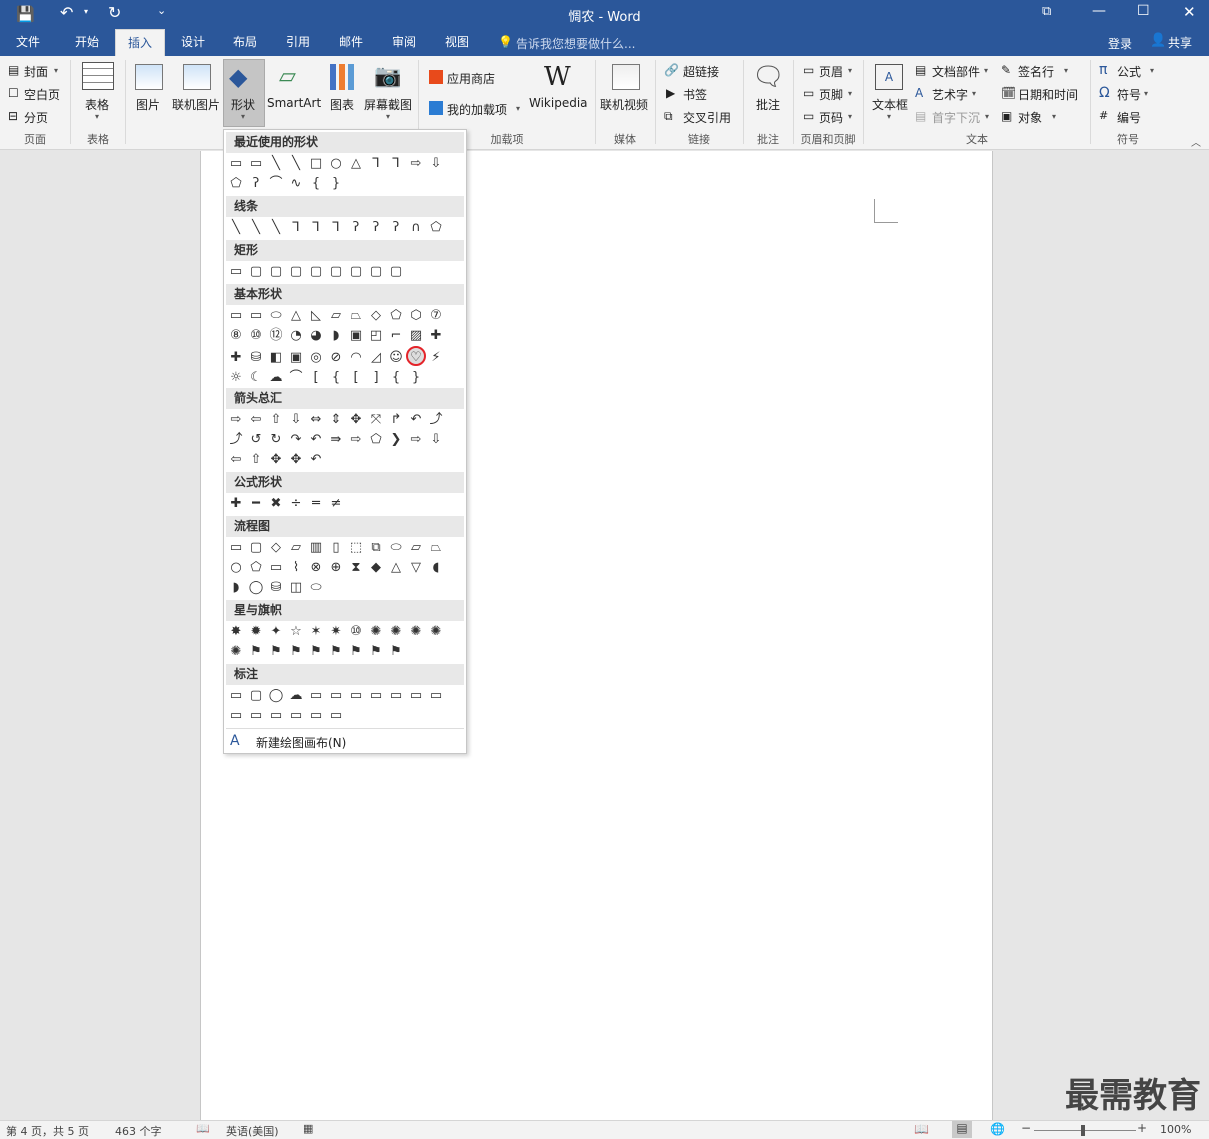 This screenshot has height=1139, width=1209. What do you see at coordinates (243, 104) in the screenshot?
I see `shapes-button: 形状` at bounding box center [243, 104].